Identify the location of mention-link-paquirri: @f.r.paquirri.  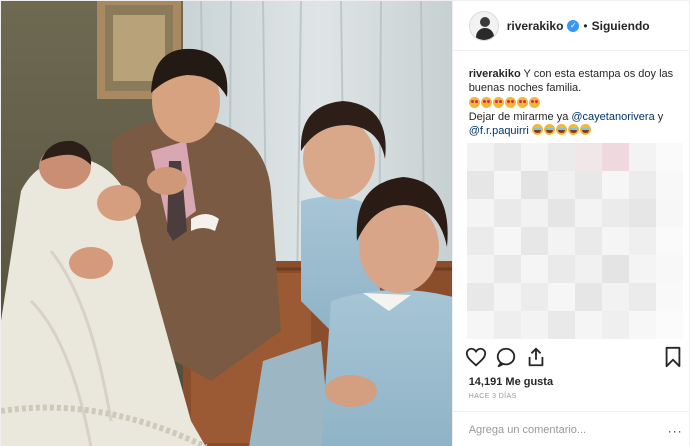
(499, 131).